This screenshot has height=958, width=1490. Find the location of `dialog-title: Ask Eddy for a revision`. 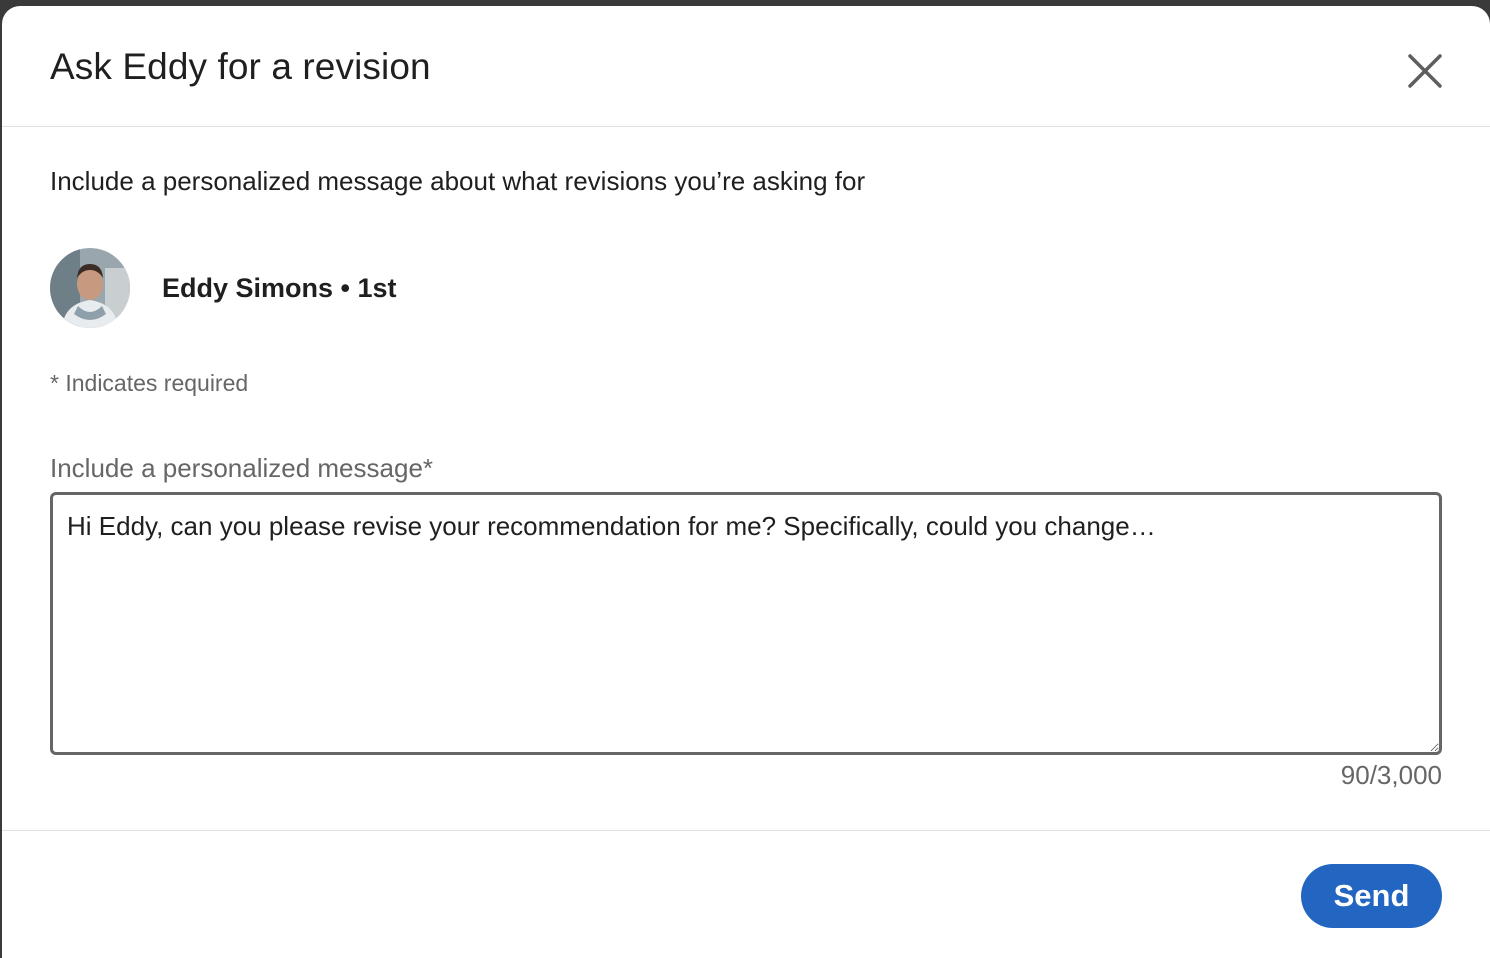

dialog-title: Ask Eddy for a revision is located at coordinates (240, 66).